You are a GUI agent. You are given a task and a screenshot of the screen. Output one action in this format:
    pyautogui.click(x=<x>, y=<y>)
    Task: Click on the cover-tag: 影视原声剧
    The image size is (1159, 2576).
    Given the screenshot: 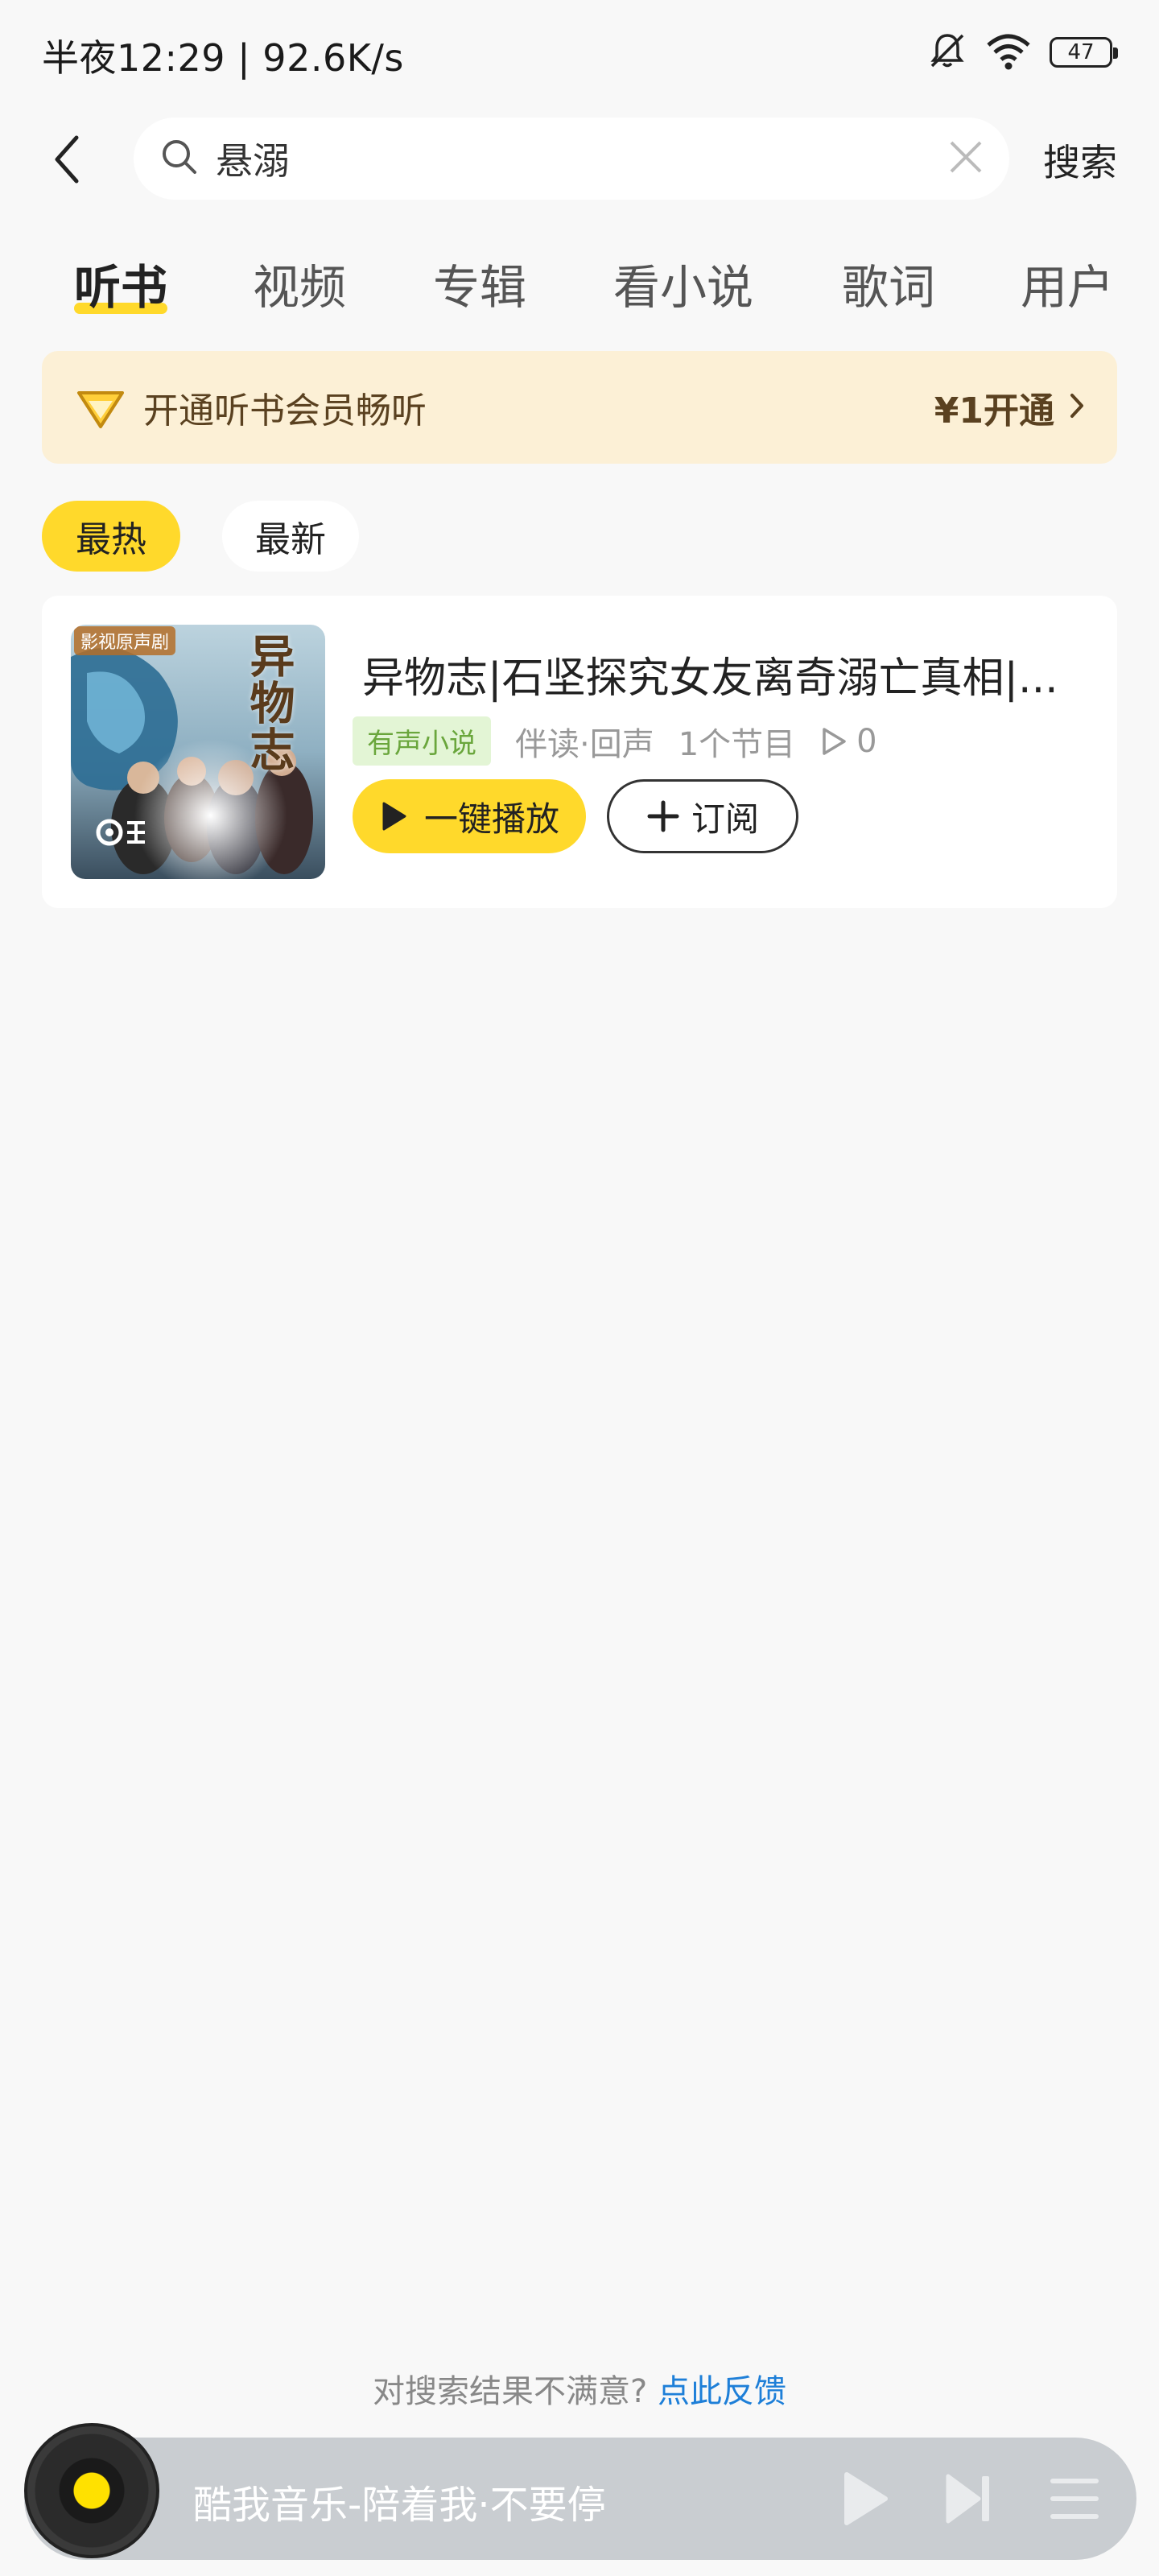 What is the action you would take?
    pyautogui.click(x=125, y=640)
    